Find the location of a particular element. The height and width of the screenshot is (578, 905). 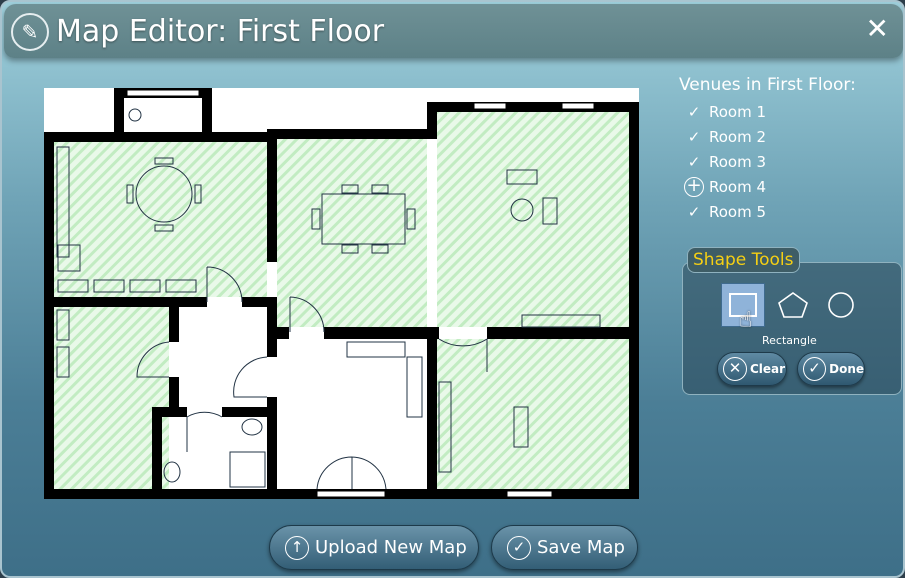

pentagon-tool is located at coordinates (793, 305).